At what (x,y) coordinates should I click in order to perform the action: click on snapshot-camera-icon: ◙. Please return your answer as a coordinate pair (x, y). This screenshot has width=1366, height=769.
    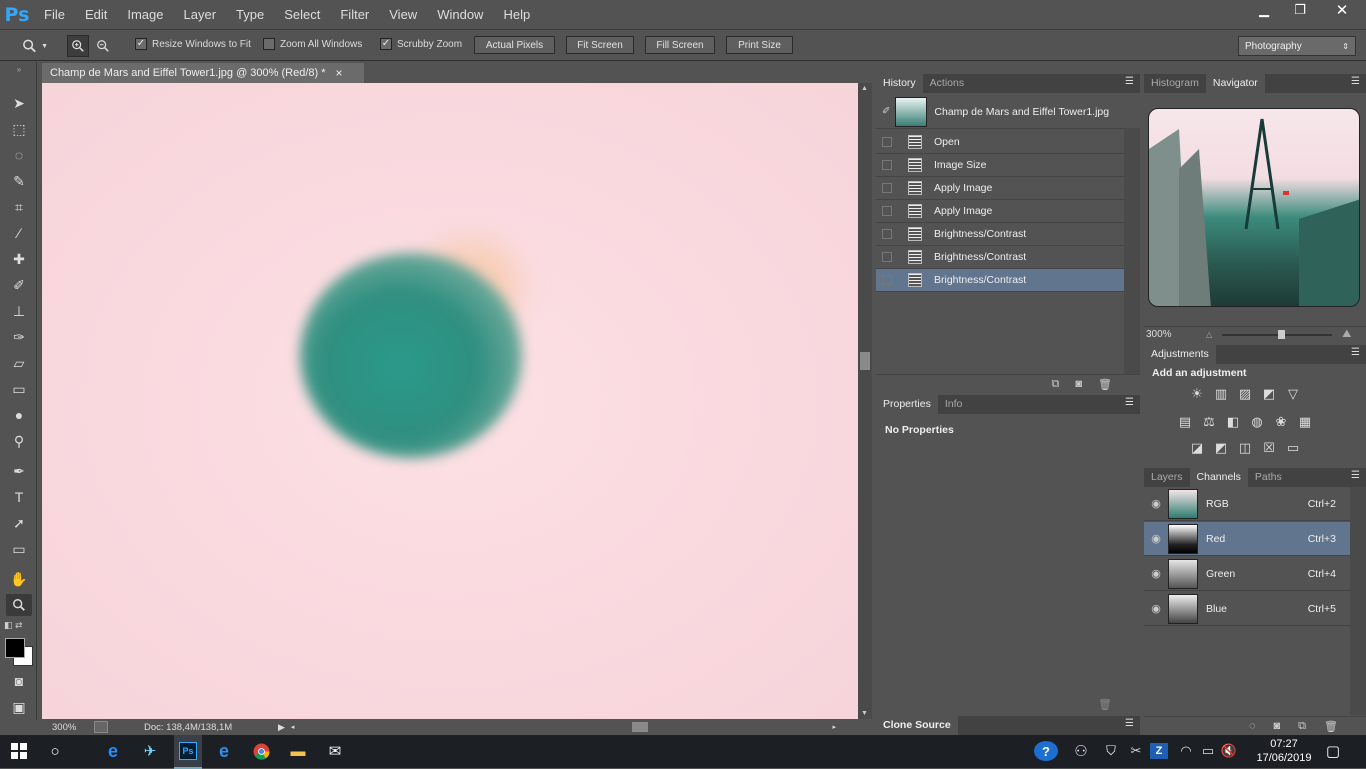
    Looking at the image, I should click on (1078, 384).